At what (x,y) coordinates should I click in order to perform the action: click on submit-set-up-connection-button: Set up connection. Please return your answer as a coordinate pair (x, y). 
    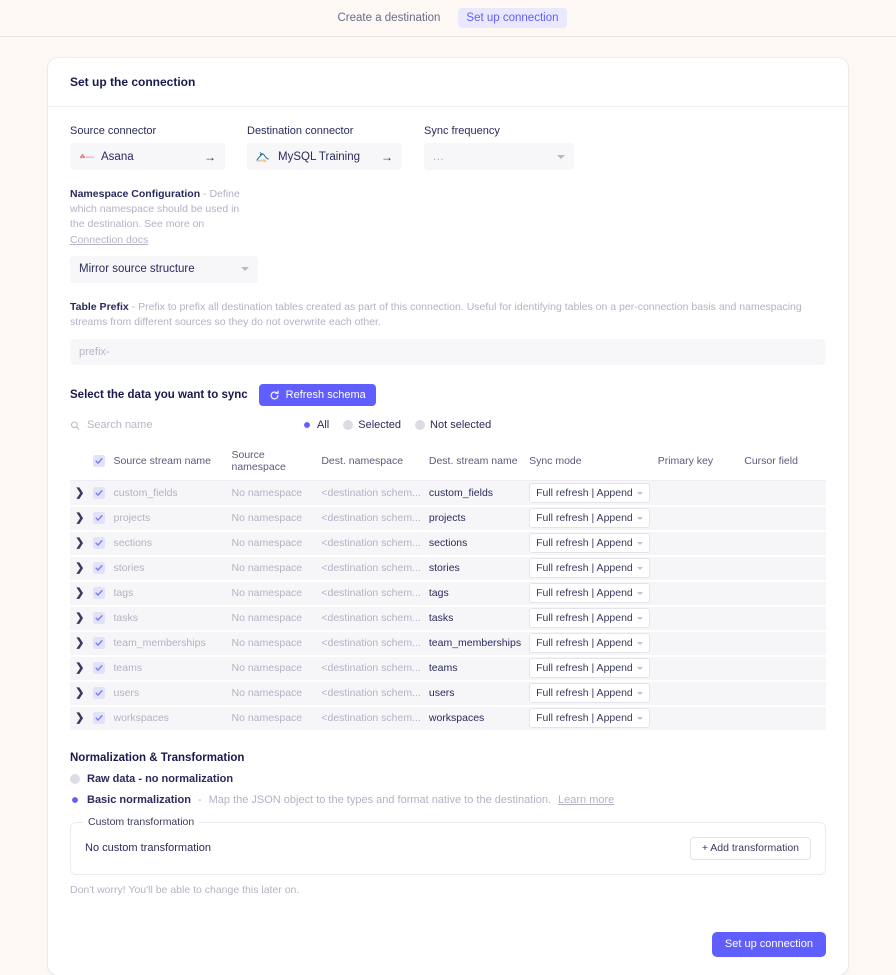
    Looking at the image, I should click on (768, 944).